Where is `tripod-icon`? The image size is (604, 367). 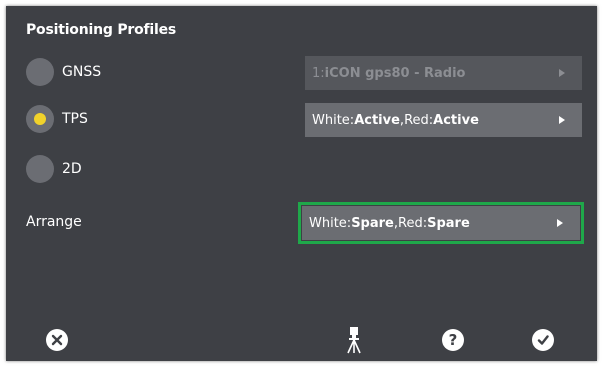 tripod-icon is located at coordinates (354, 340).